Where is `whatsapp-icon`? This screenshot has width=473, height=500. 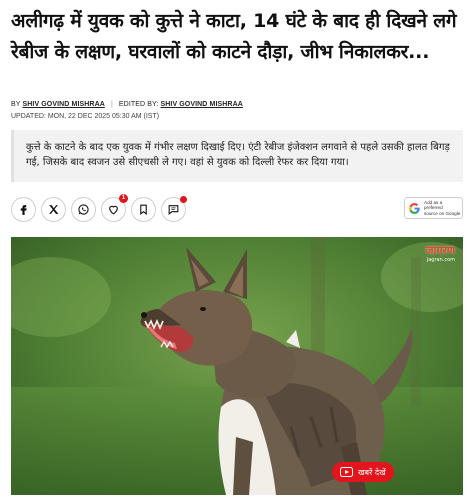
whatsapp-icon is located at coordinates (83, 209).